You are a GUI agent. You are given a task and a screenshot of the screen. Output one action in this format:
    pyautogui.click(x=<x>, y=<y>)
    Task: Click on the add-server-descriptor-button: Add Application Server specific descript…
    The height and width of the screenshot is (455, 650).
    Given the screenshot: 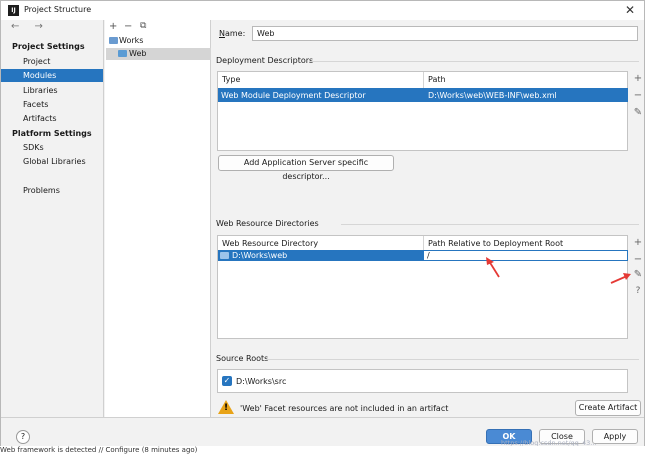 What is the action you would take?
    pyautogui.click(x=306, y=168)
    